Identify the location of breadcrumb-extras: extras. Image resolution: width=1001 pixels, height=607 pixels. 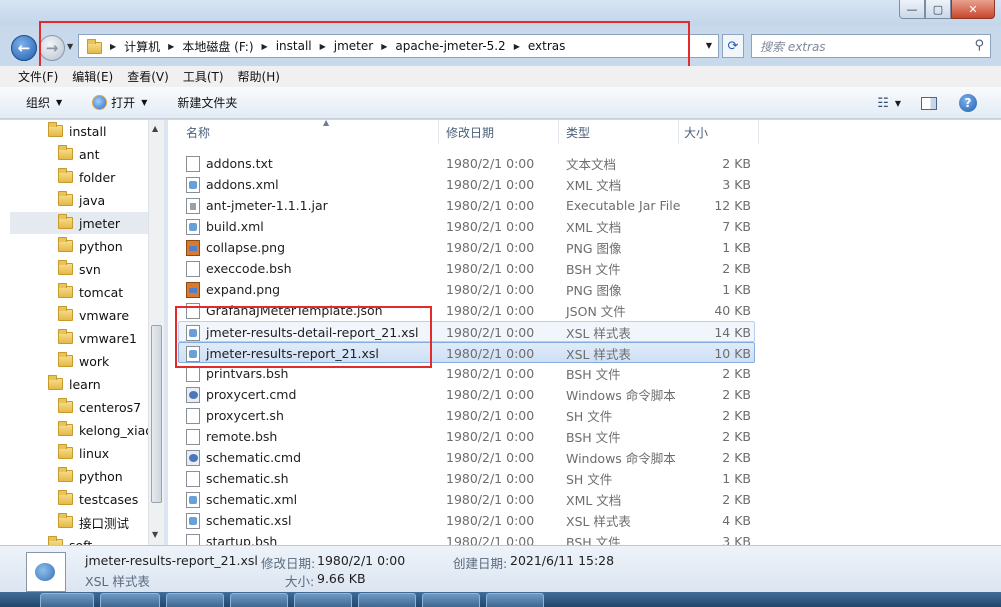
(547, 46).